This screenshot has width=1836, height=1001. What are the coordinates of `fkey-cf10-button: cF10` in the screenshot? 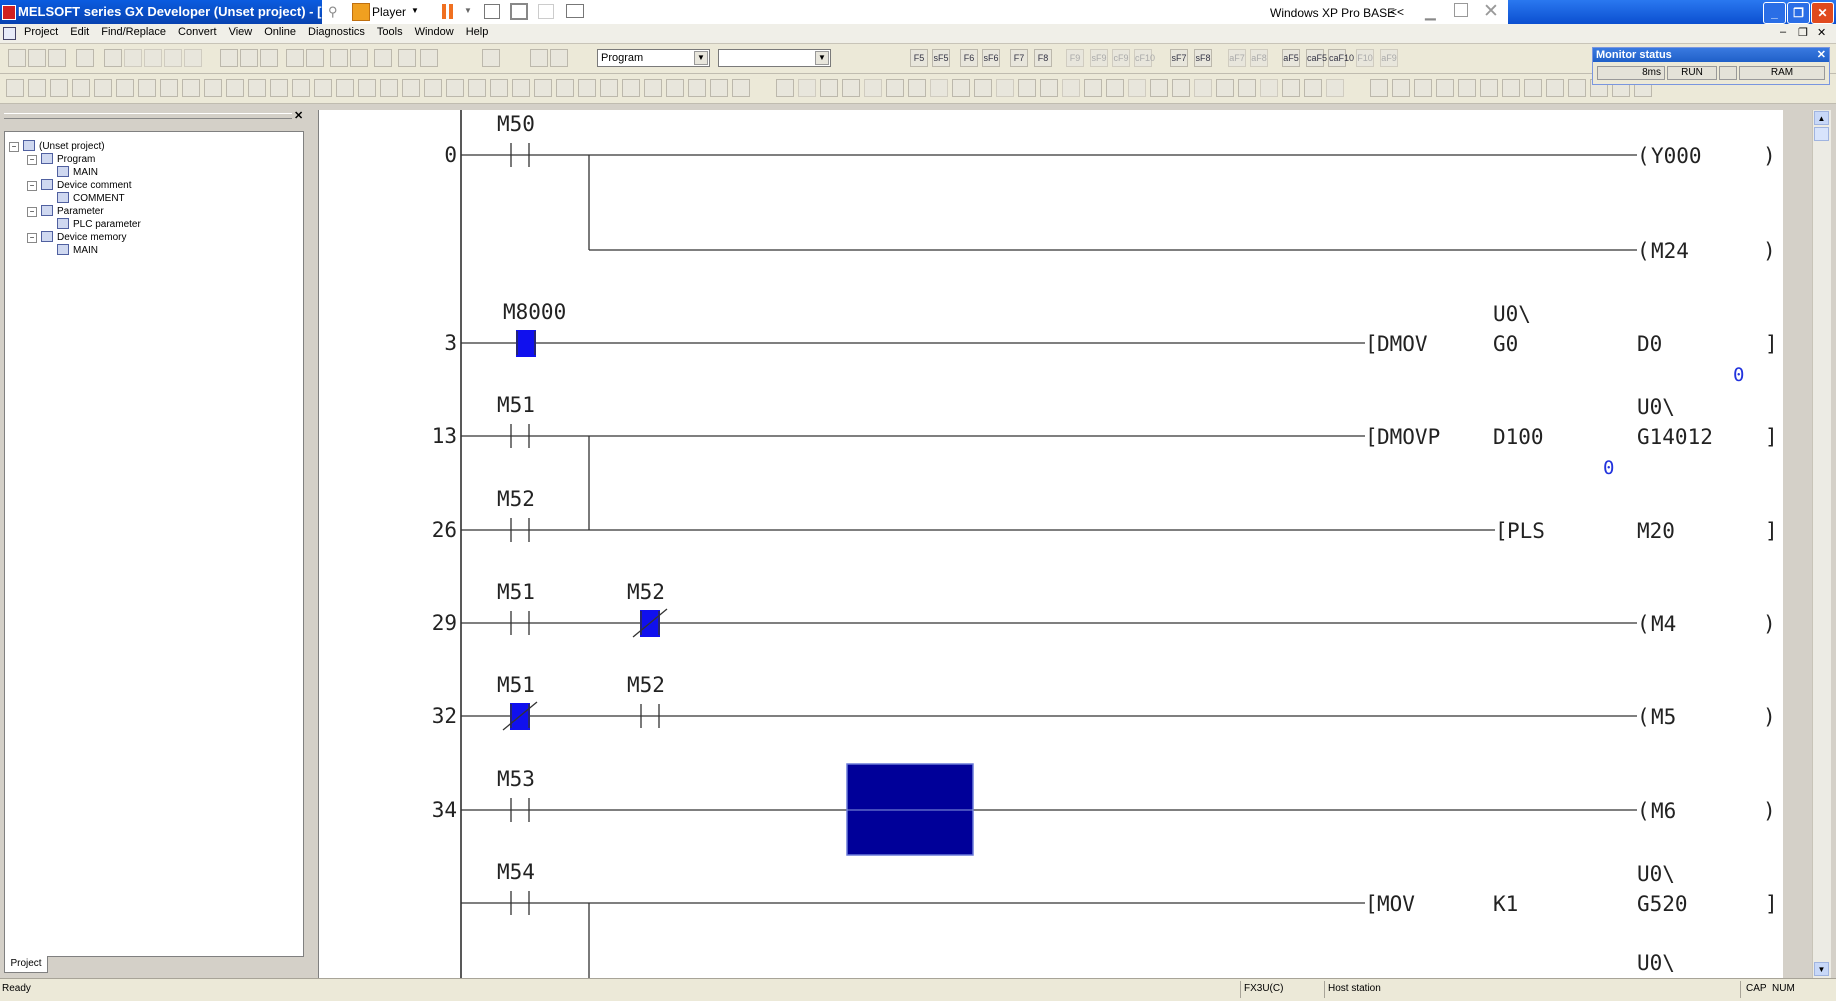 It's located at (1144, 58).